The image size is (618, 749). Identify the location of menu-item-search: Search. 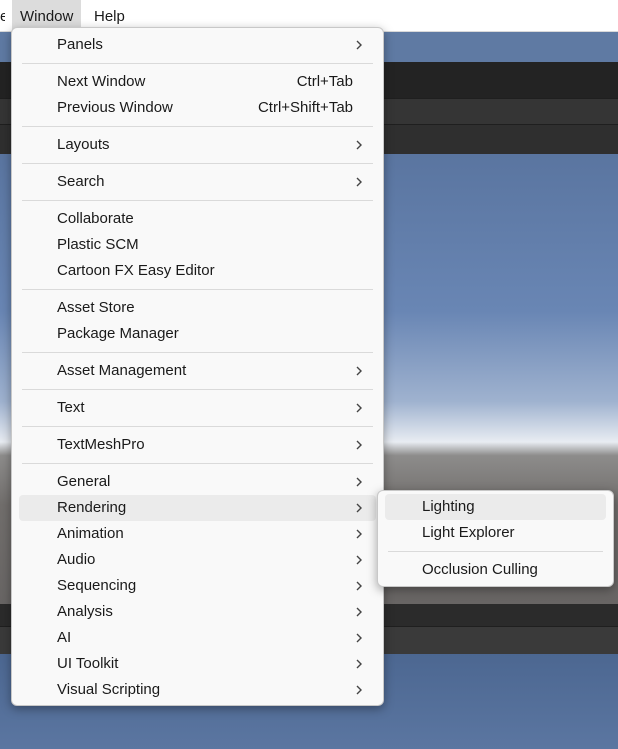
(197, 182).